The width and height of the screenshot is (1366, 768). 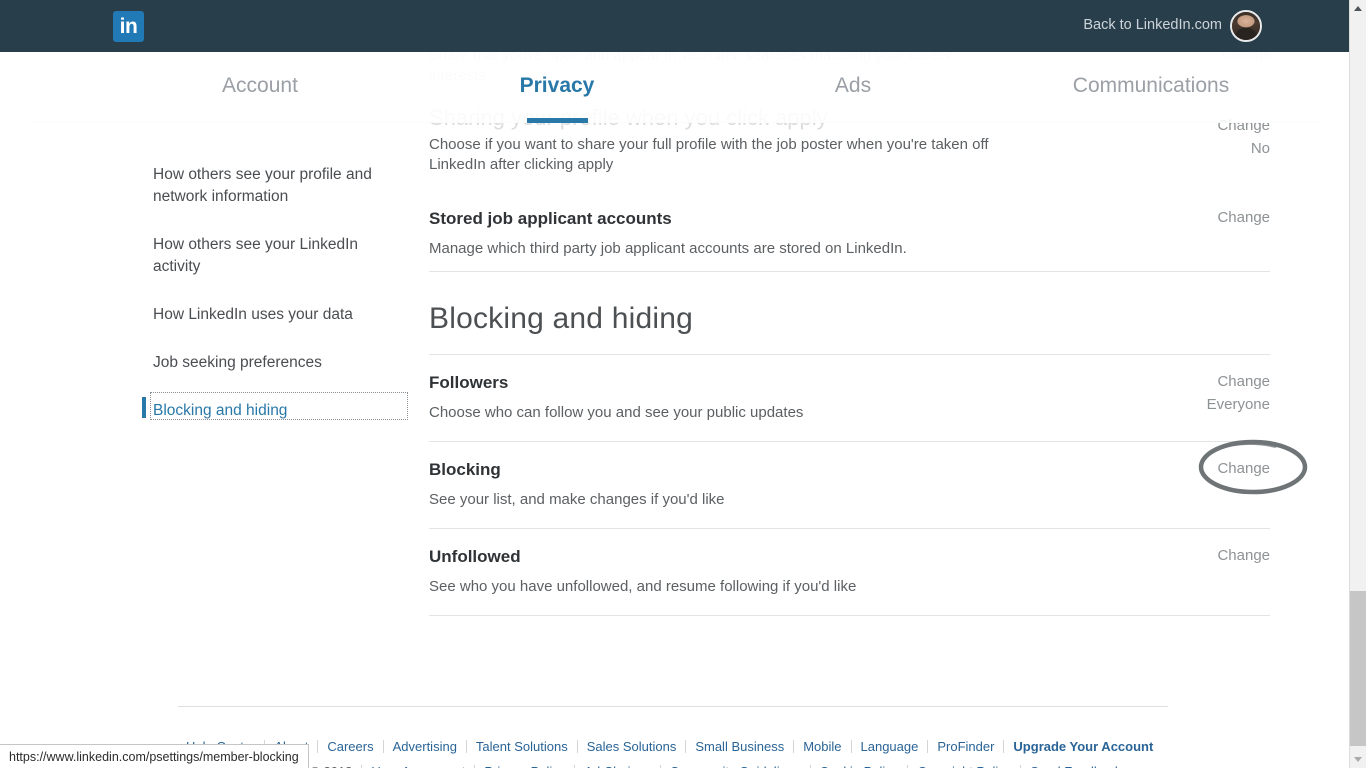 I want to click on unfollowed-actions: Change, so click(x=1210, y=556).